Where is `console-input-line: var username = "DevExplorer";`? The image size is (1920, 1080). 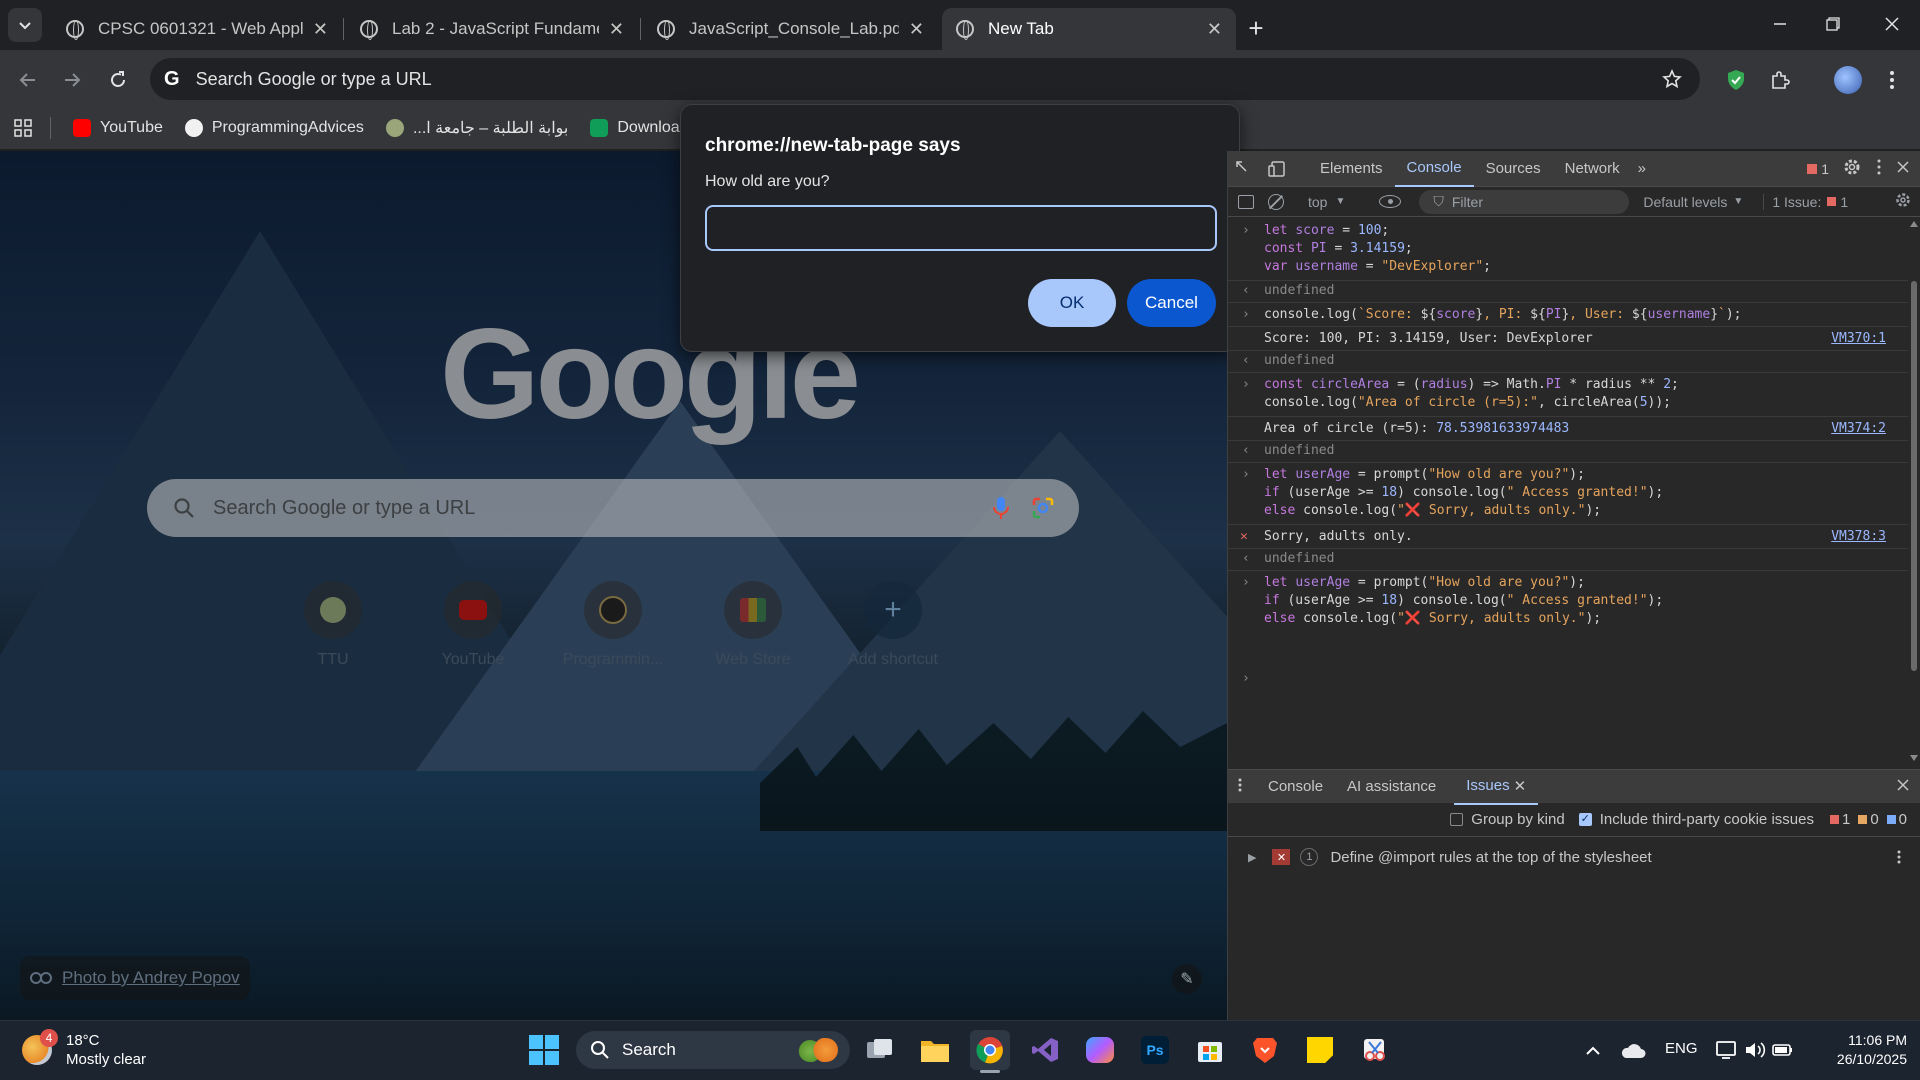 console-input-line: var username = "DevExplorer"; is located at coordinates (1377, 266).